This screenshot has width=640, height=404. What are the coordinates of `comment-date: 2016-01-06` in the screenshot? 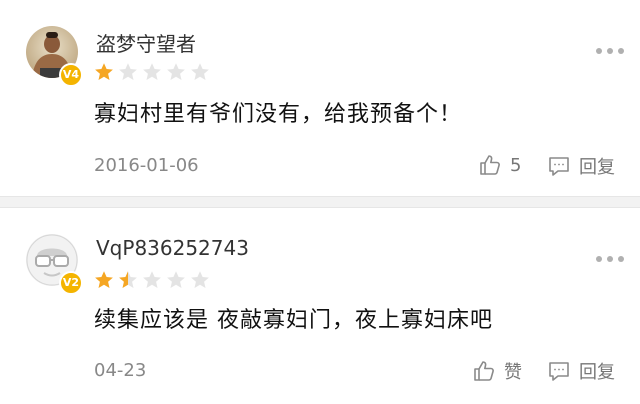 It's located at (146, 165).